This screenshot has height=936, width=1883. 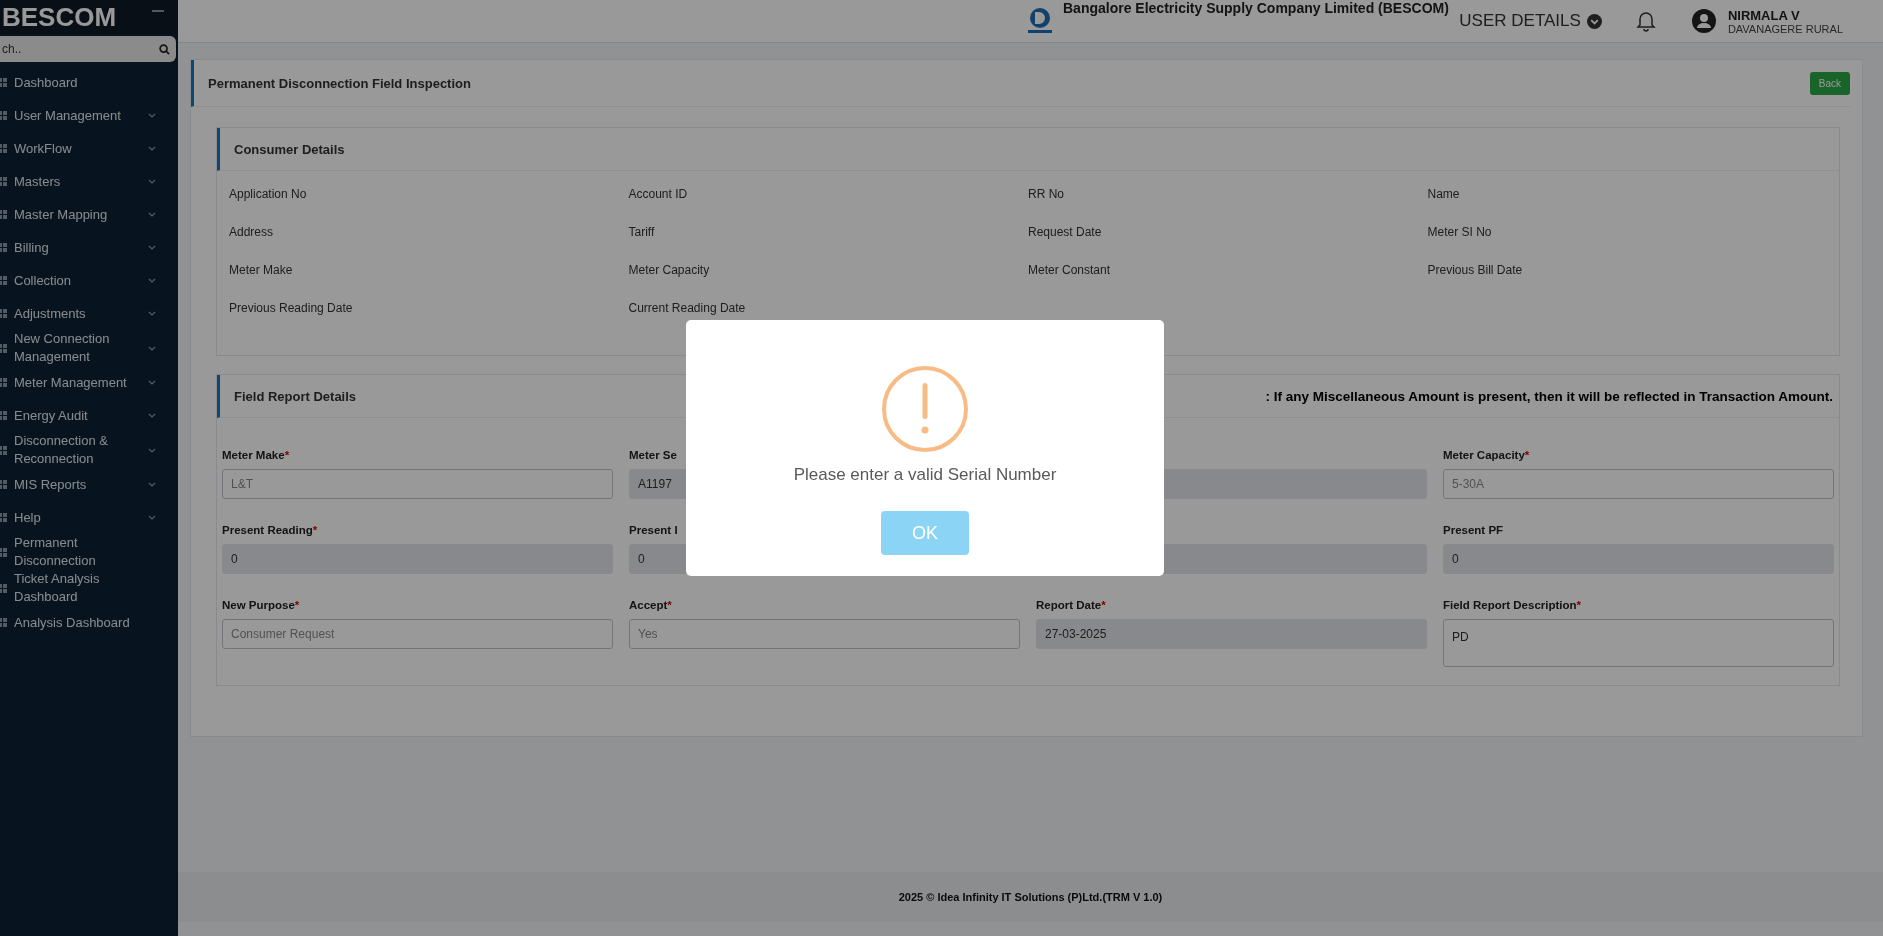 What do you see at coordinates (1703, 21) in the screenshot?
I see `user-avatar-icon` at bounding box center [1703, 21].